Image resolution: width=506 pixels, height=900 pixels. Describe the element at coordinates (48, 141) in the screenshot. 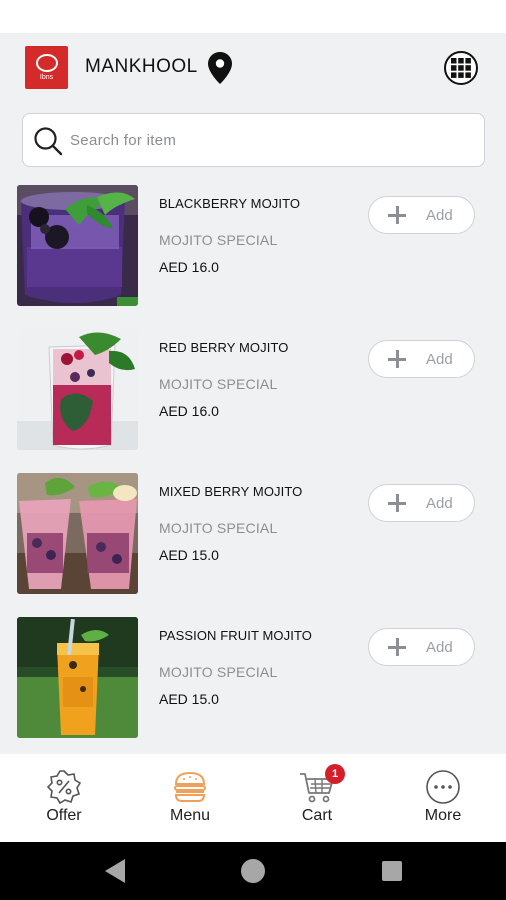

I see `search-icon` at that location.